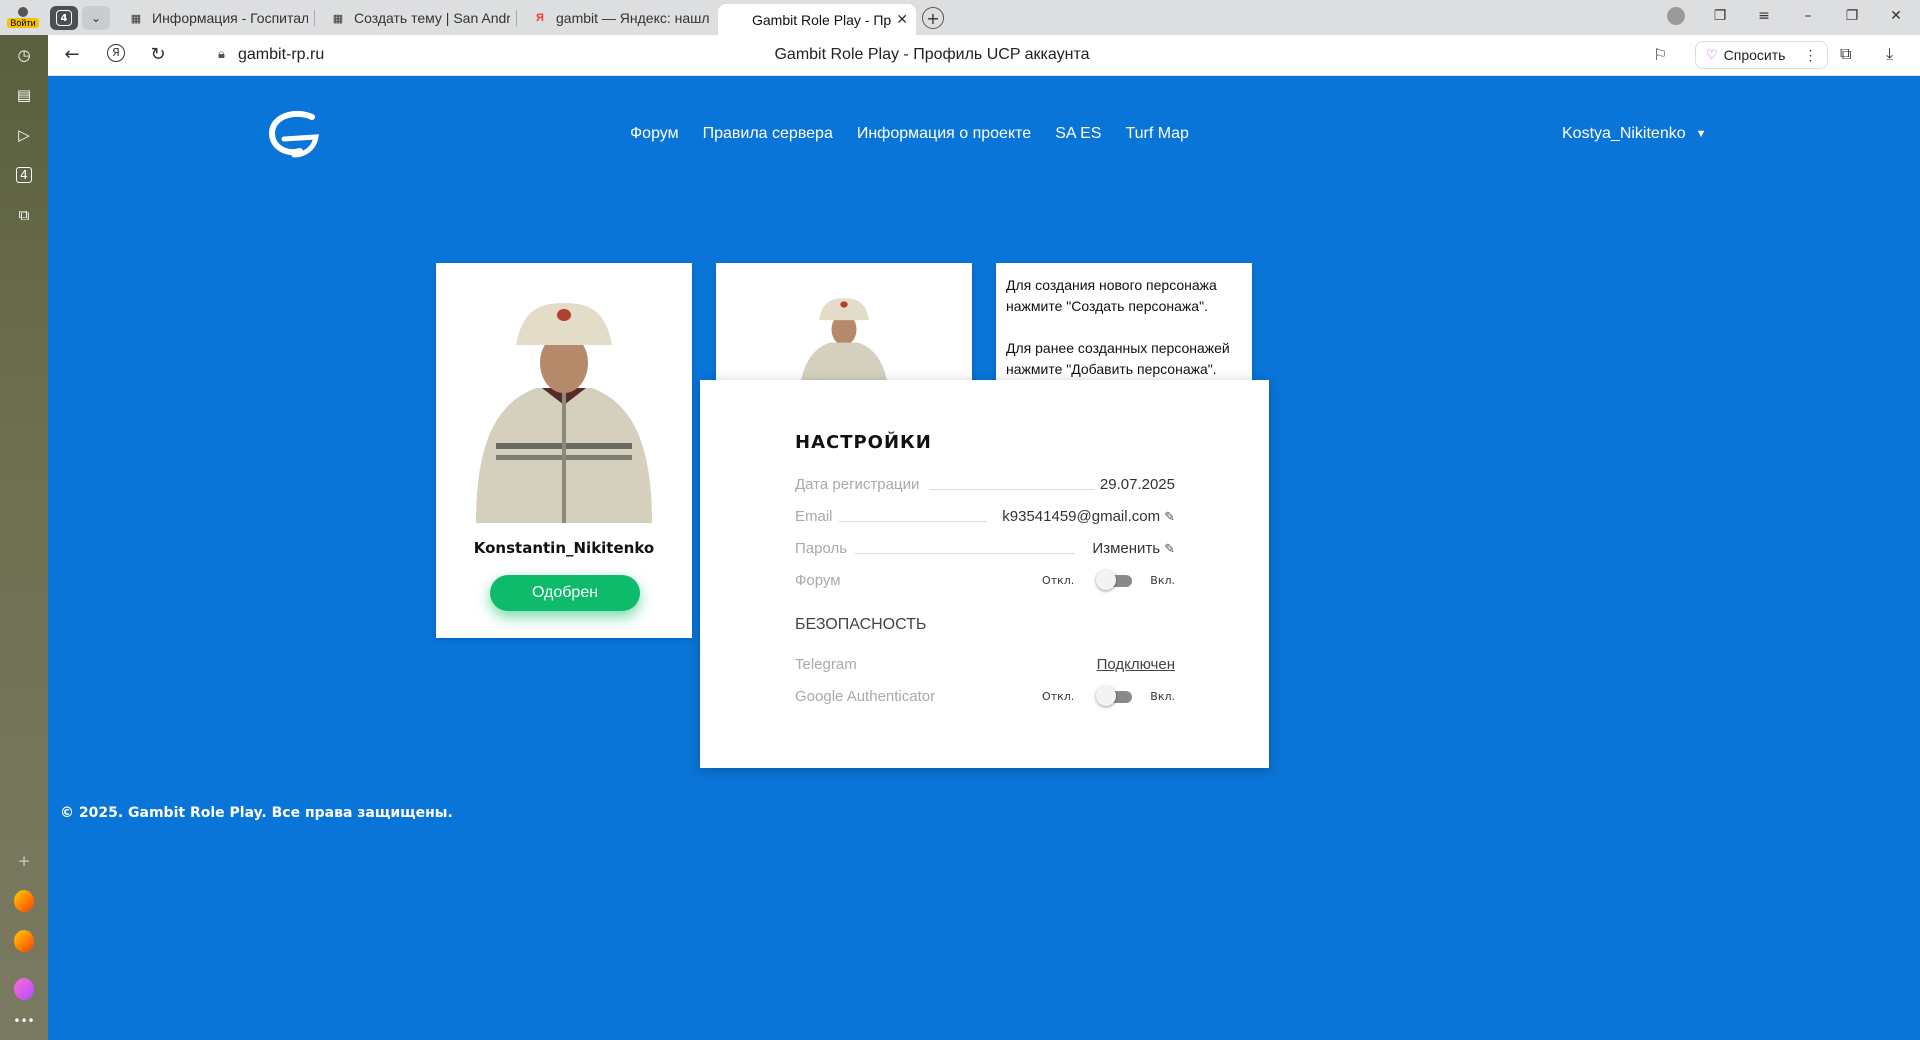 The height and width of the screenshot is (1040, 1920). I want to click on gambit-logo, so click(294, 133).